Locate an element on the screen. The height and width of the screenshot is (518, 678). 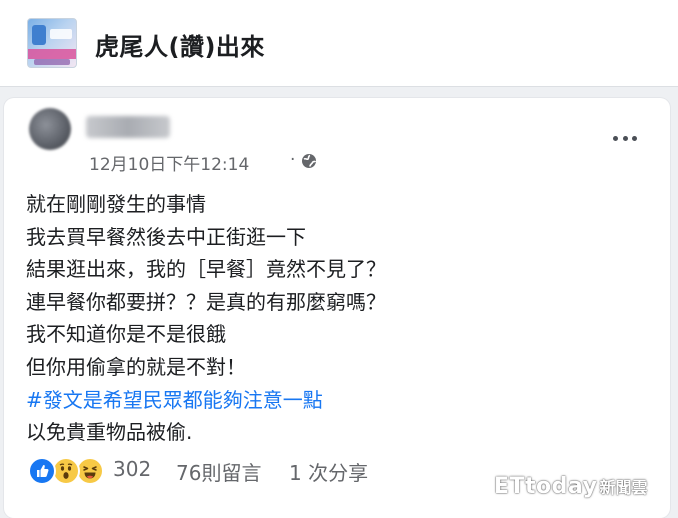
author-name-redacted is located at coordinates (128, 127).